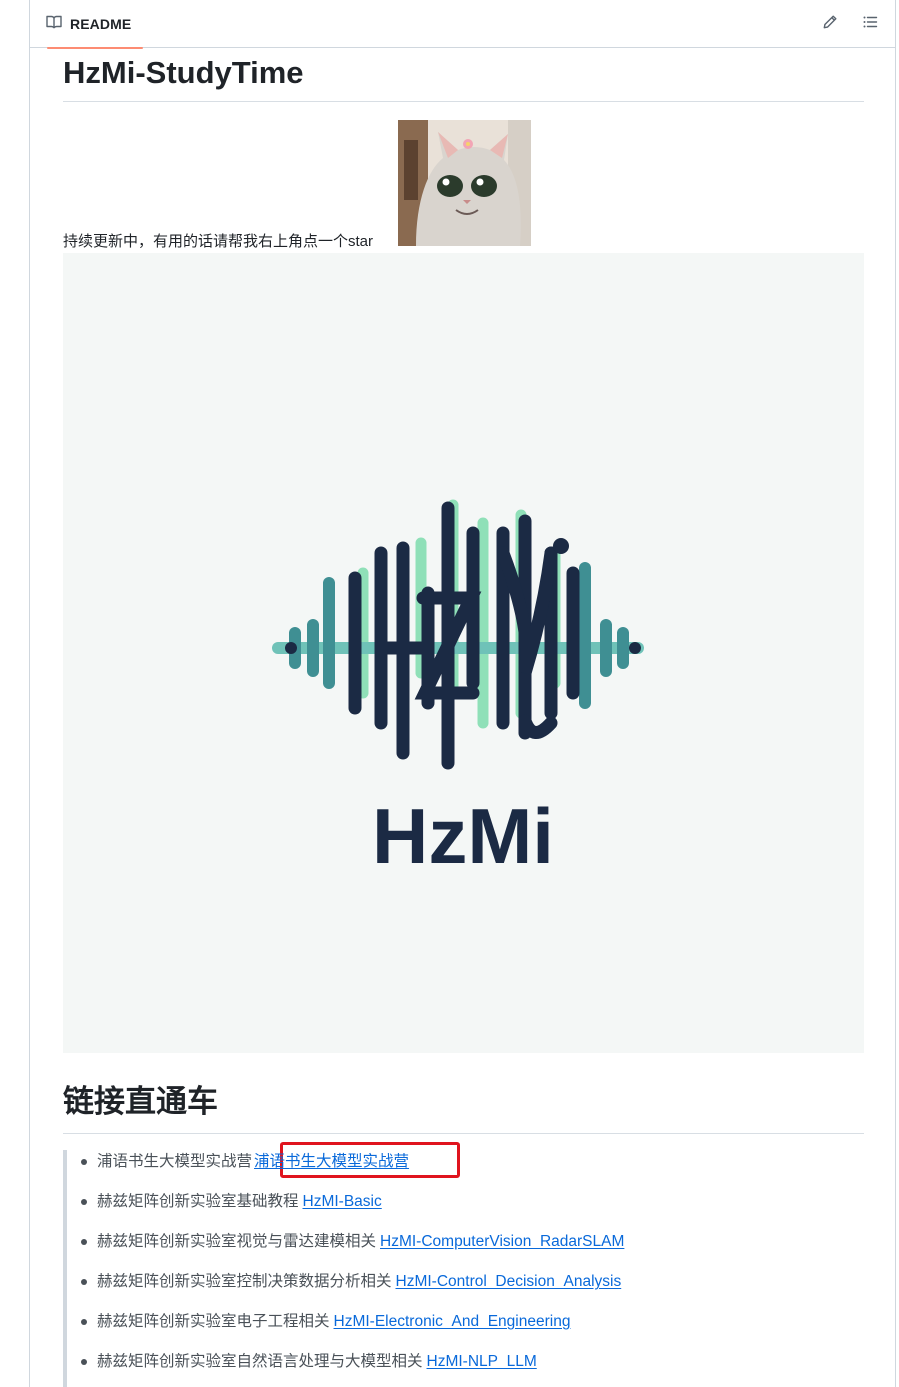 This screenshot has width=899, height=1387. What do you see at coordinates (463, 1108) in the screenshot?
I see `links-section-heading: 链接直通车` at bounding box center [463, 1108].